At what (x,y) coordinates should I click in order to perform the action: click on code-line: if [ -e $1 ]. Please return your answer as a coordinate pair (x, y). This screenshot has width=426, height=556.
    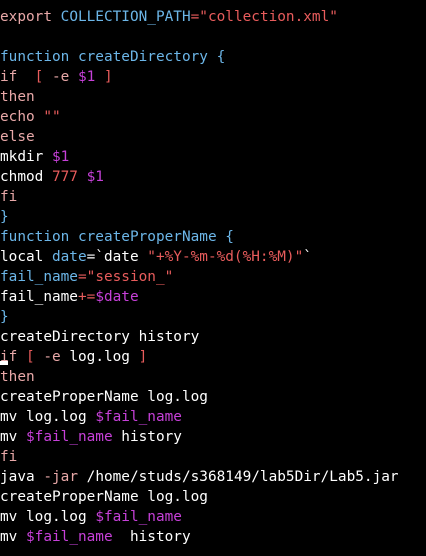
    Looking at the image, I should click on (199, 77).